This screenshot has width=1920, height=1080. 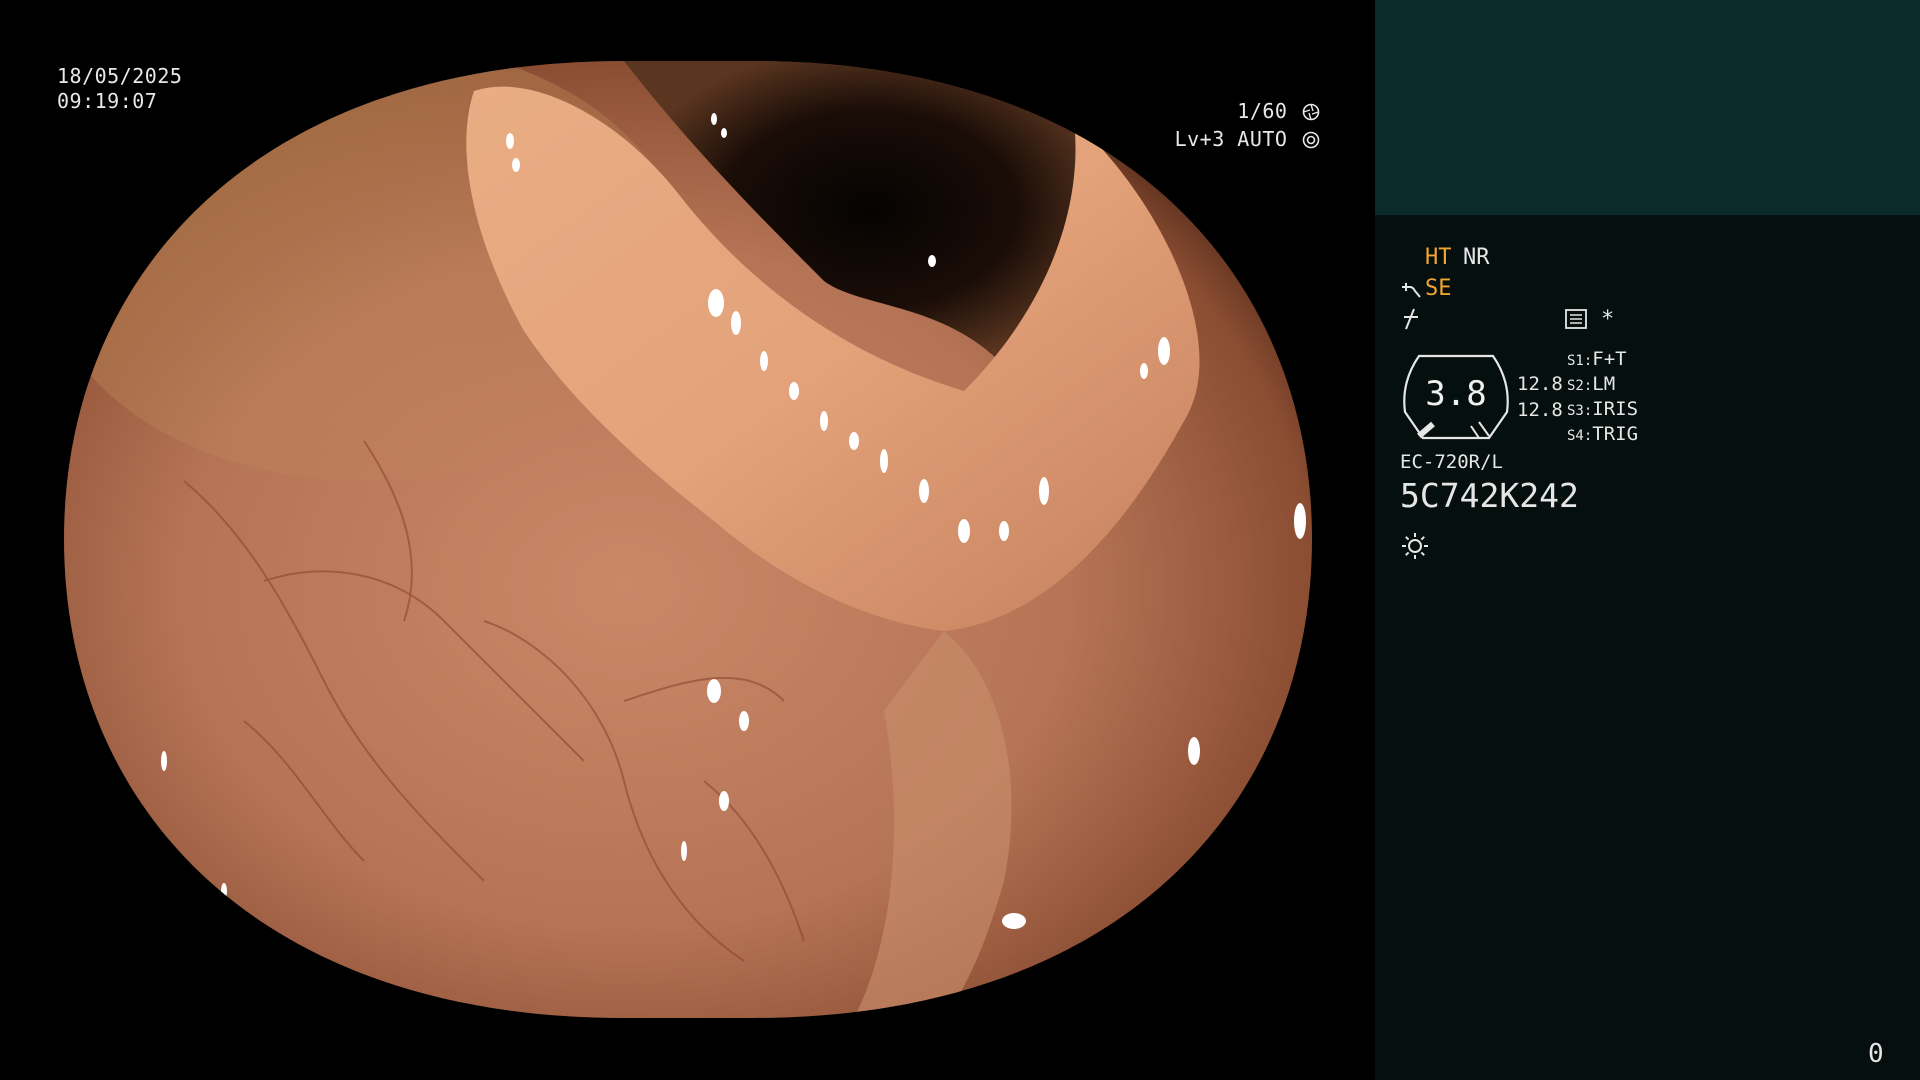 What do you see at coordinates (1647, 107) in the screenshot?
I see `panel-header` at bounding box center [1647, 107].